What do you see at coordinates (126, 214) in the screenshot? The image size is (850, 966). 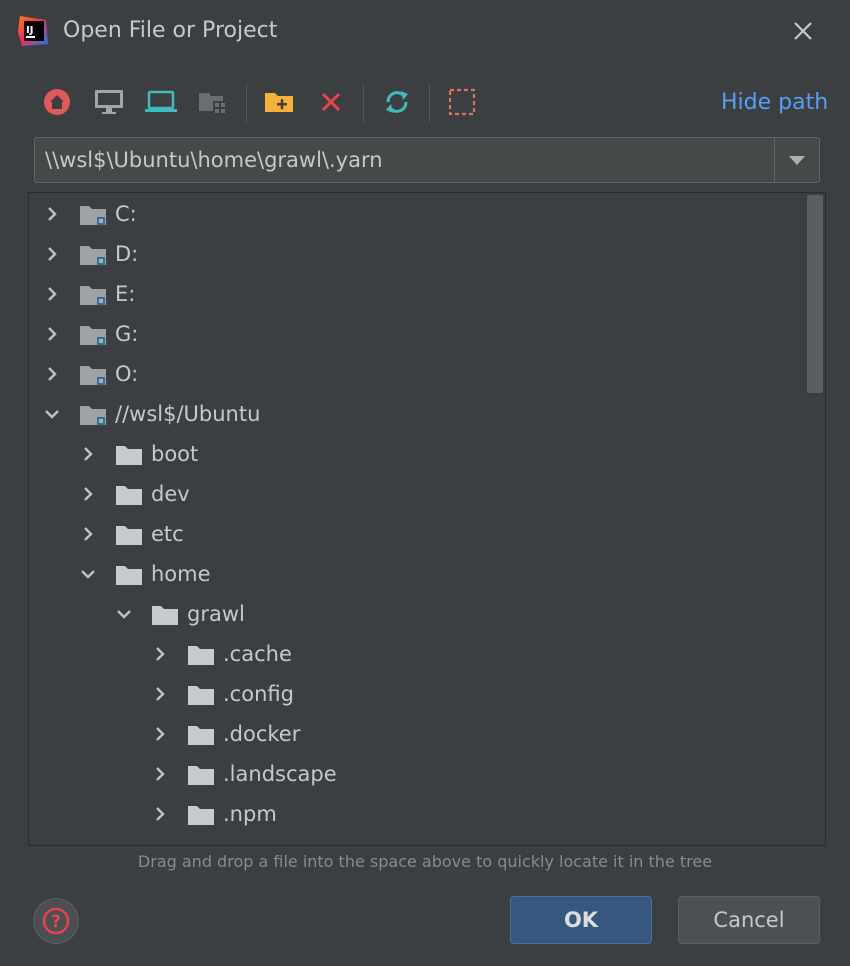 I see `tree-node-label: C:` at bounding box center [126, 214].